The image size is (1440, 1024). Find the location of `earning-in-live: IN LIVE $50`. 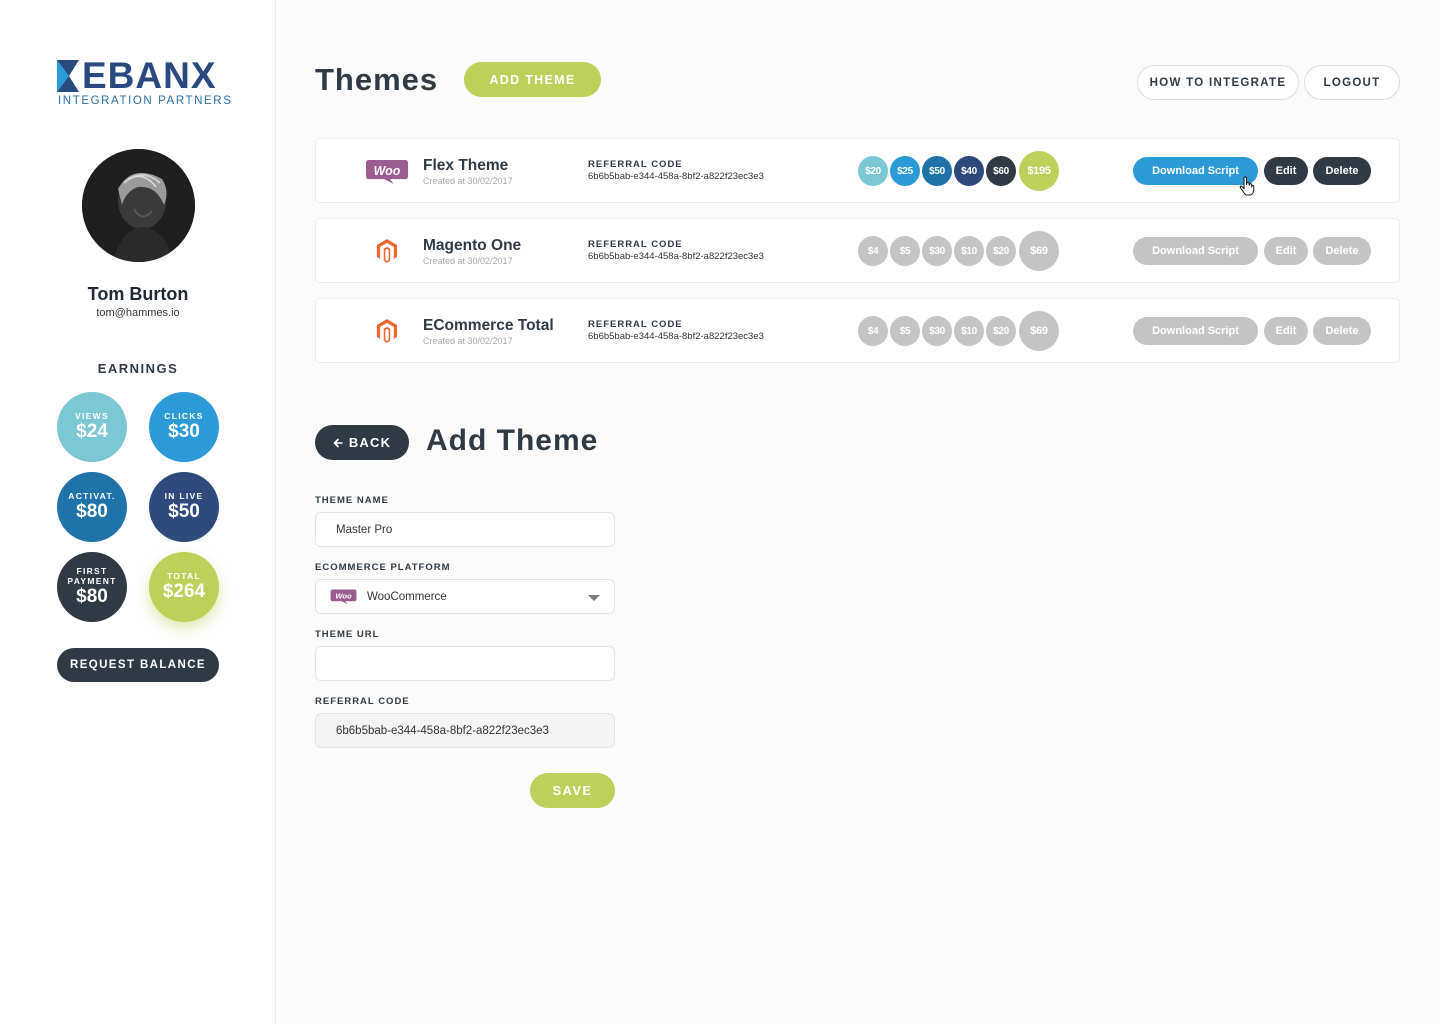

earning-in-live: IN LIVE $50 is located at coordinates (184, 507).